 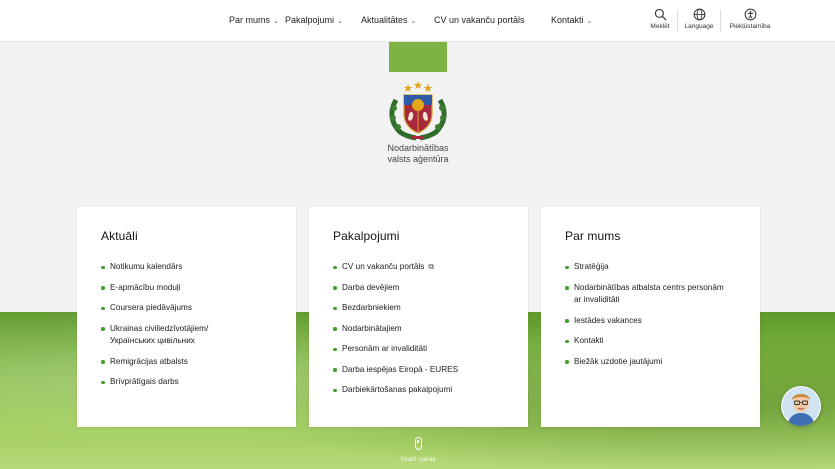 What do you see at coordinates (660, 341) in the screenshot?
I see `list-item: Kontakti` at bounding box center [660, 341].